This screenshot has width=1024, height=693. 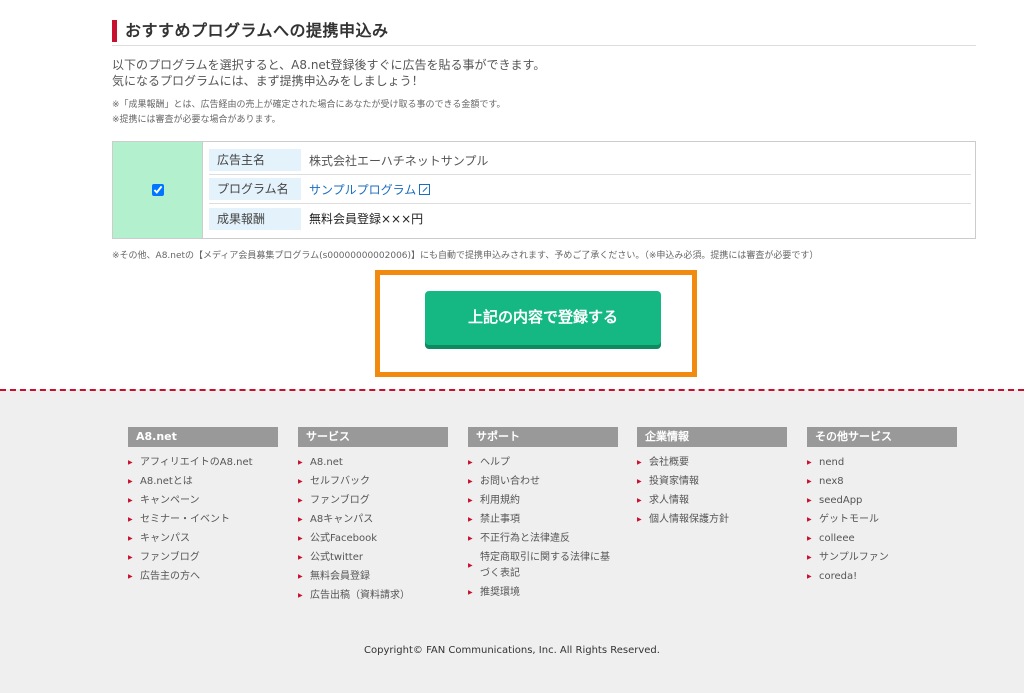 I want to click on program-select-cell, so click(x=158, y=190).